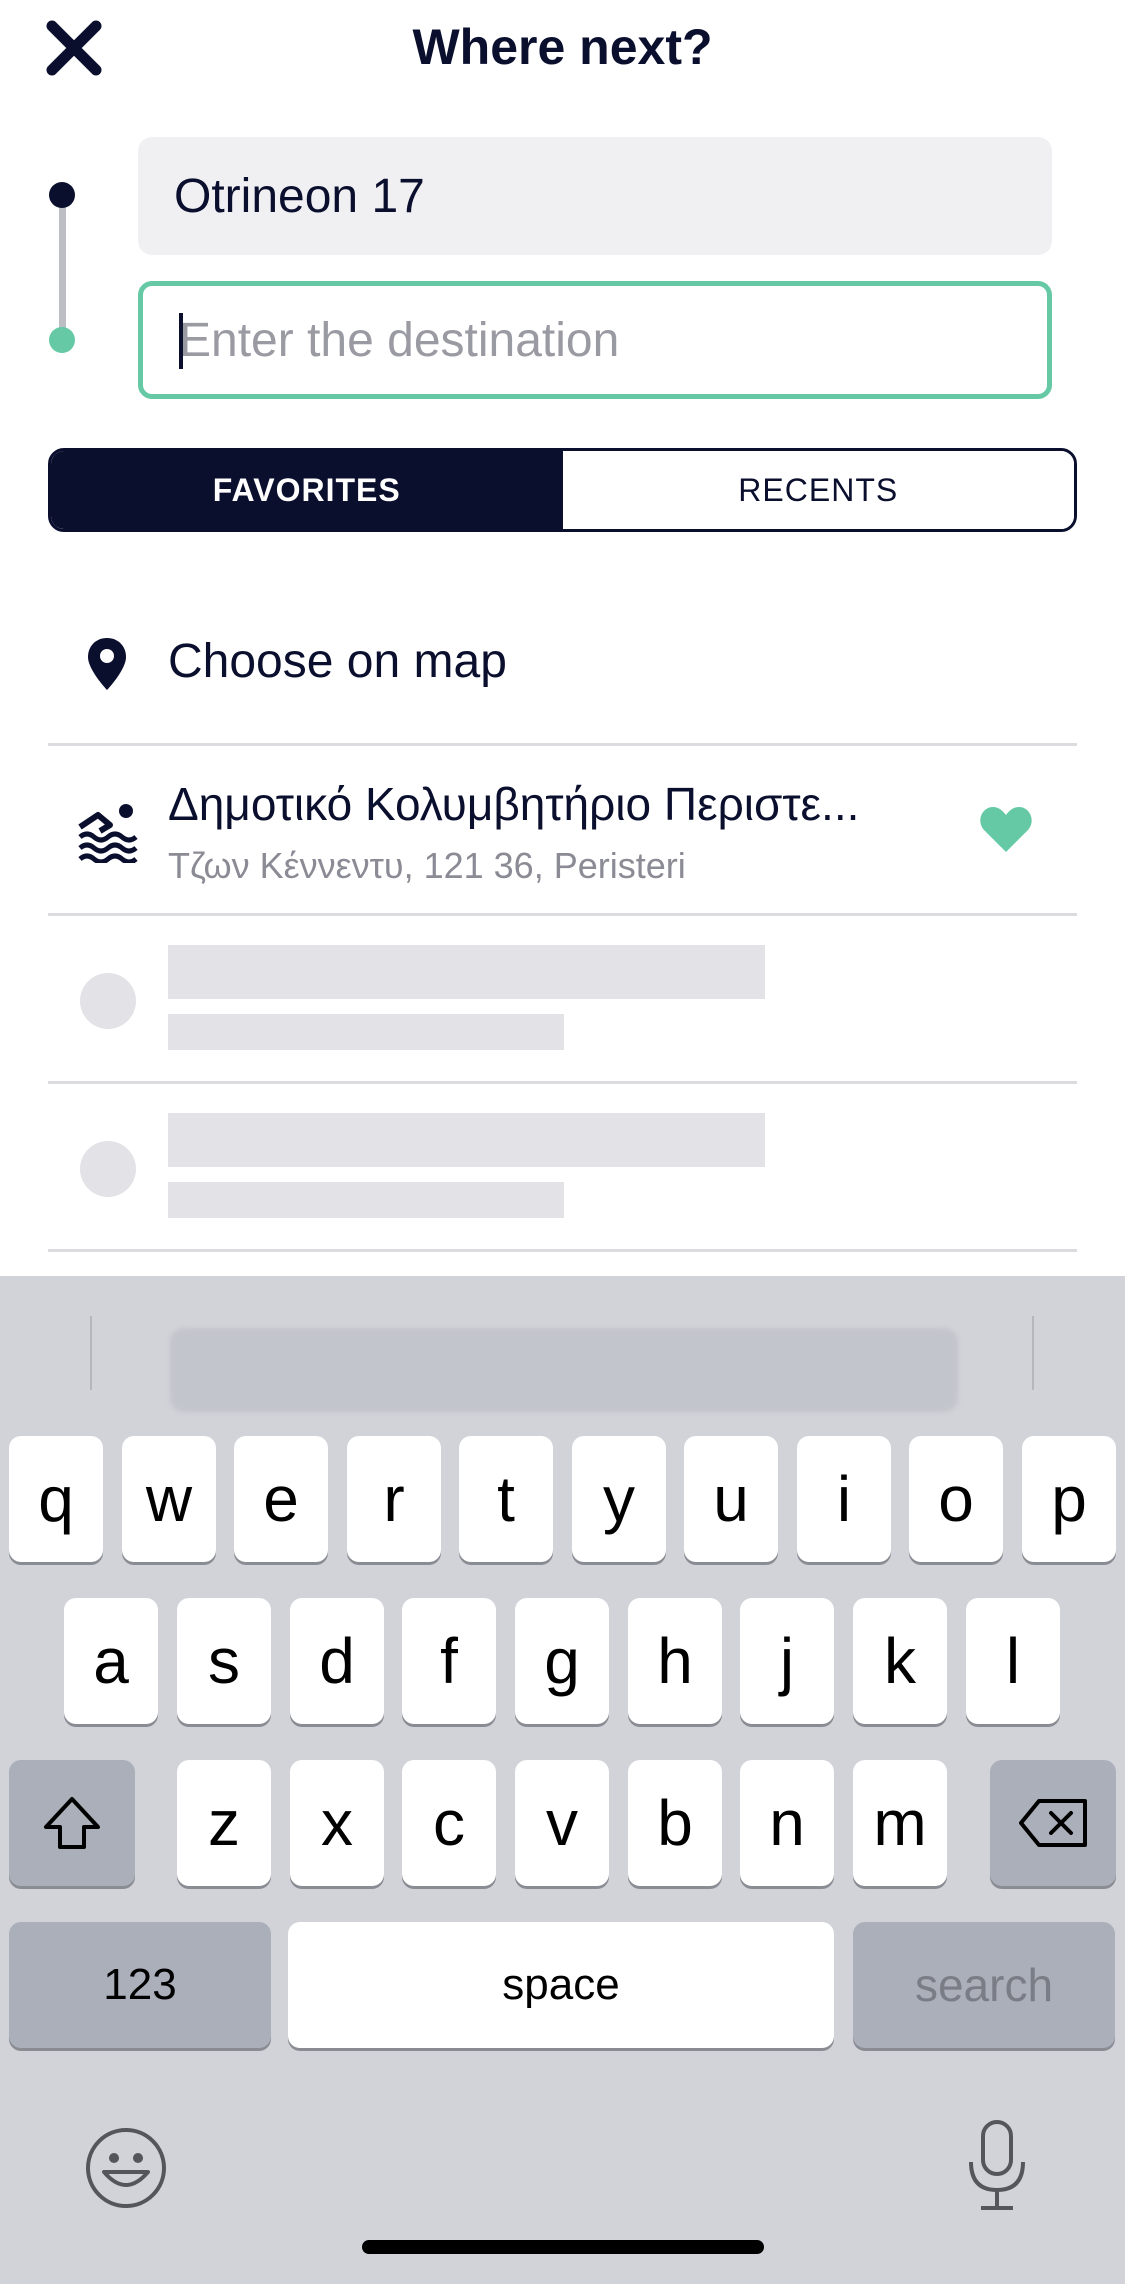 Image resolution: width=1125 pixels, height=2284 pixels. What do you see at coordinates (107, 664) in the screenshot?
I see `map-pin-icon` at bounding box center [107, 664].